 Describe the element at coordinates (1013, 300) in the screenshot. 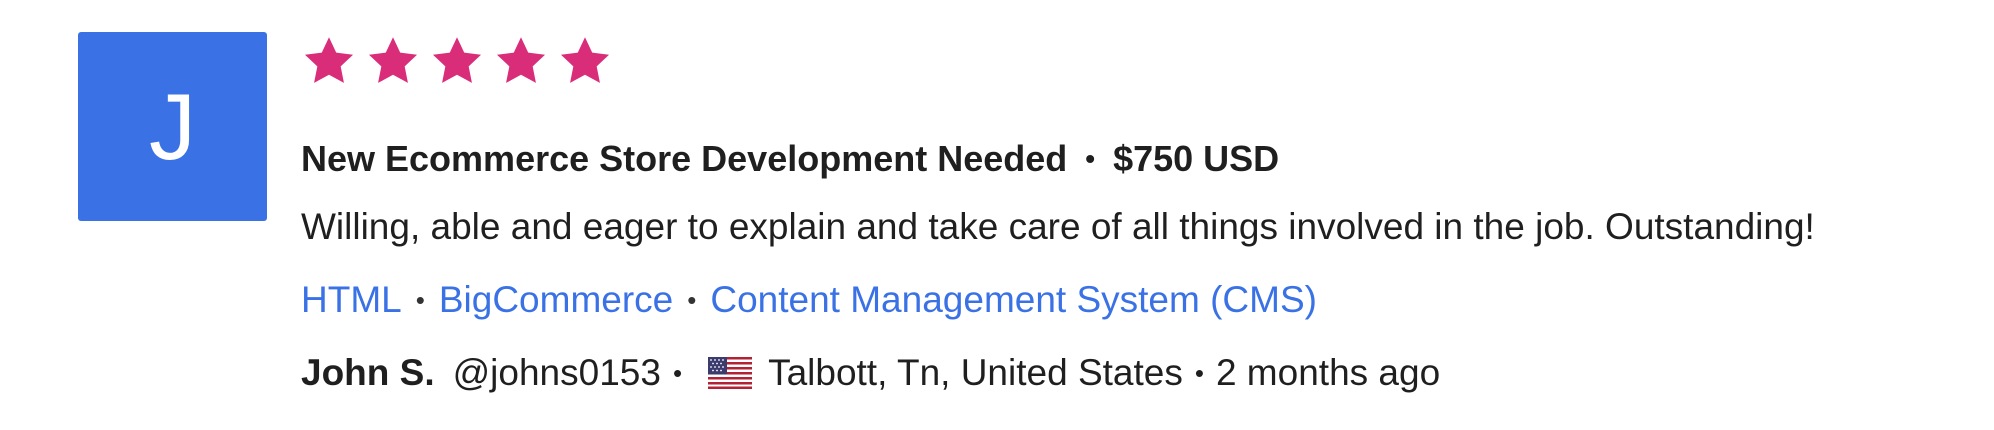

I see `skill-link-cms: Content Management System (CMS)` at that location.